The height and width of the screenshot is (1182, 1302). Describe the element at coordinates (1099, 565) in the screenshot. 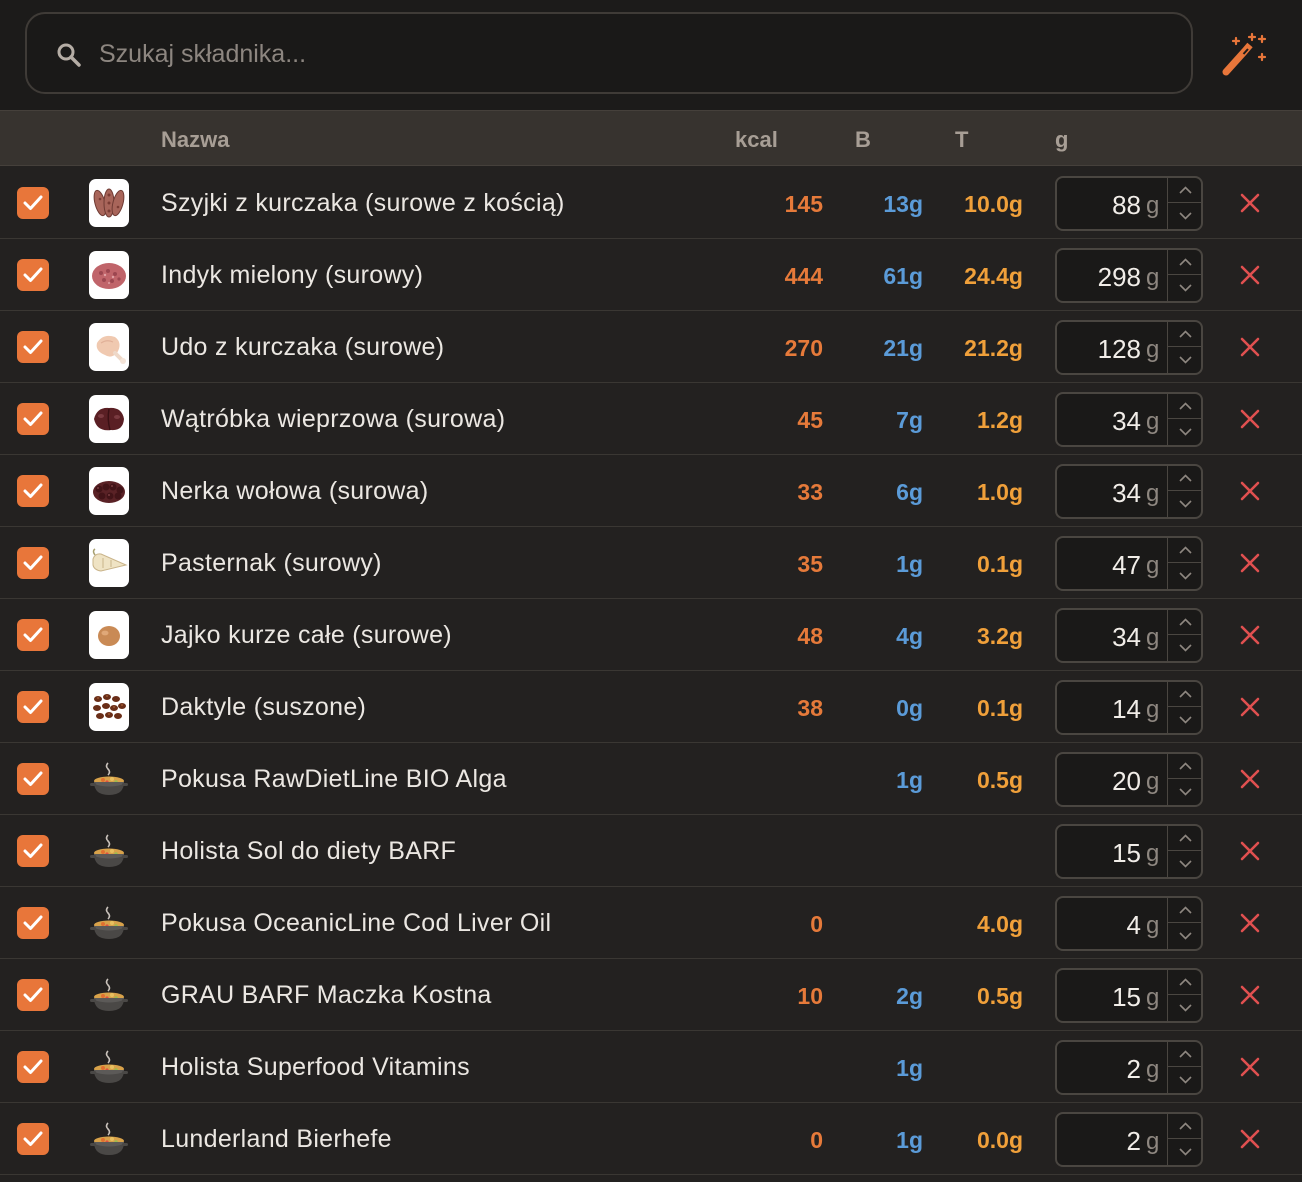

I see `quantity-input: 47` at that location.